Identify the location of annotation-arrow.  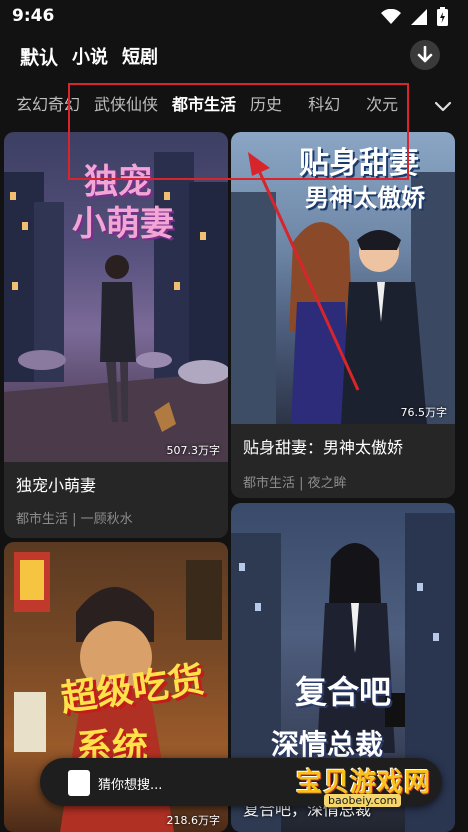
(304, 271).